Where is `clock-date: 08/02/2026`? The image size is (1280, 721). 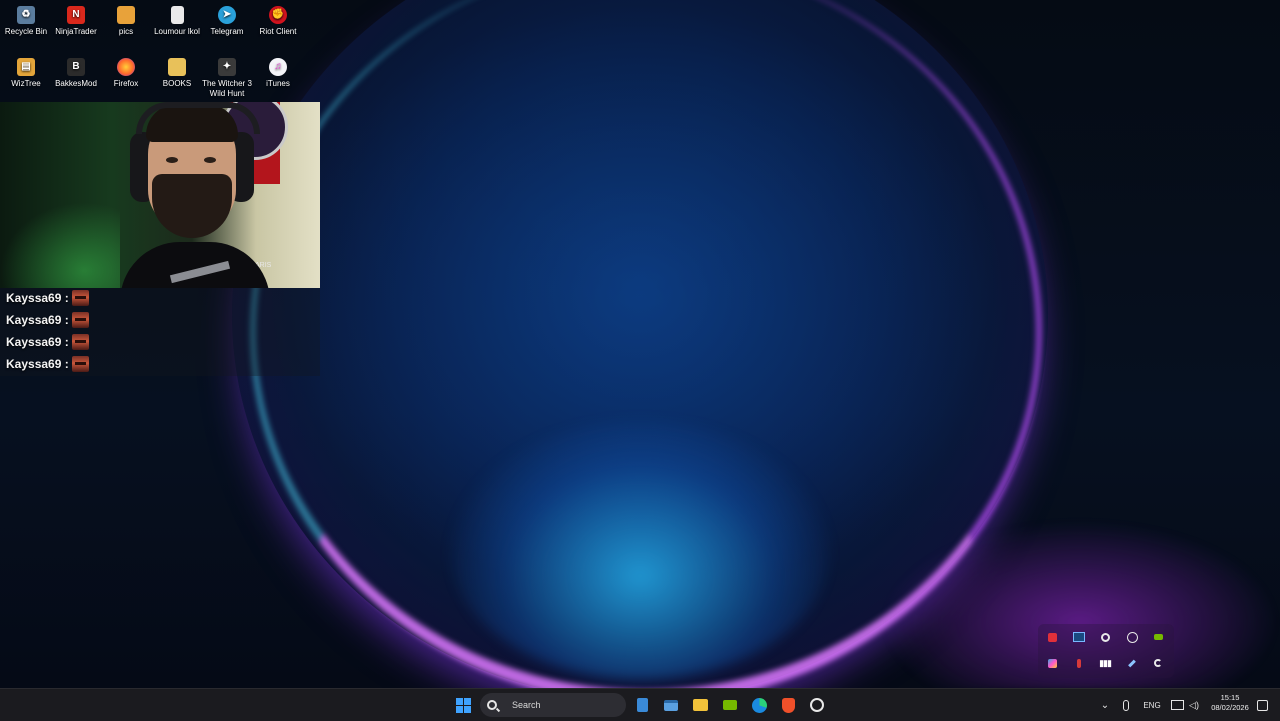
clock-date: 08/02/2026 is located at coordinates (1230, 707).